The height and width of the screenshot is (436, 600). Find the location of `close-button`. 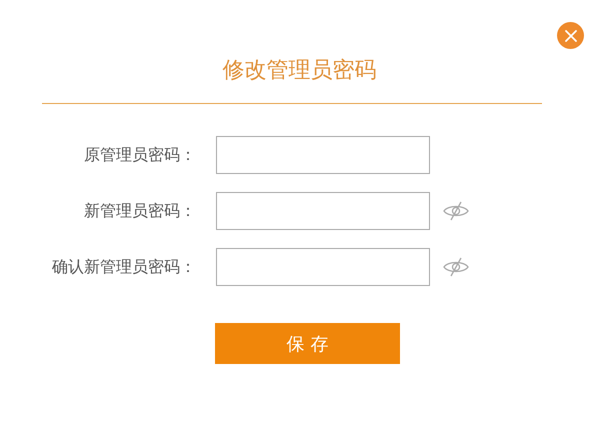

close-button is located at coordinates (570, 35).